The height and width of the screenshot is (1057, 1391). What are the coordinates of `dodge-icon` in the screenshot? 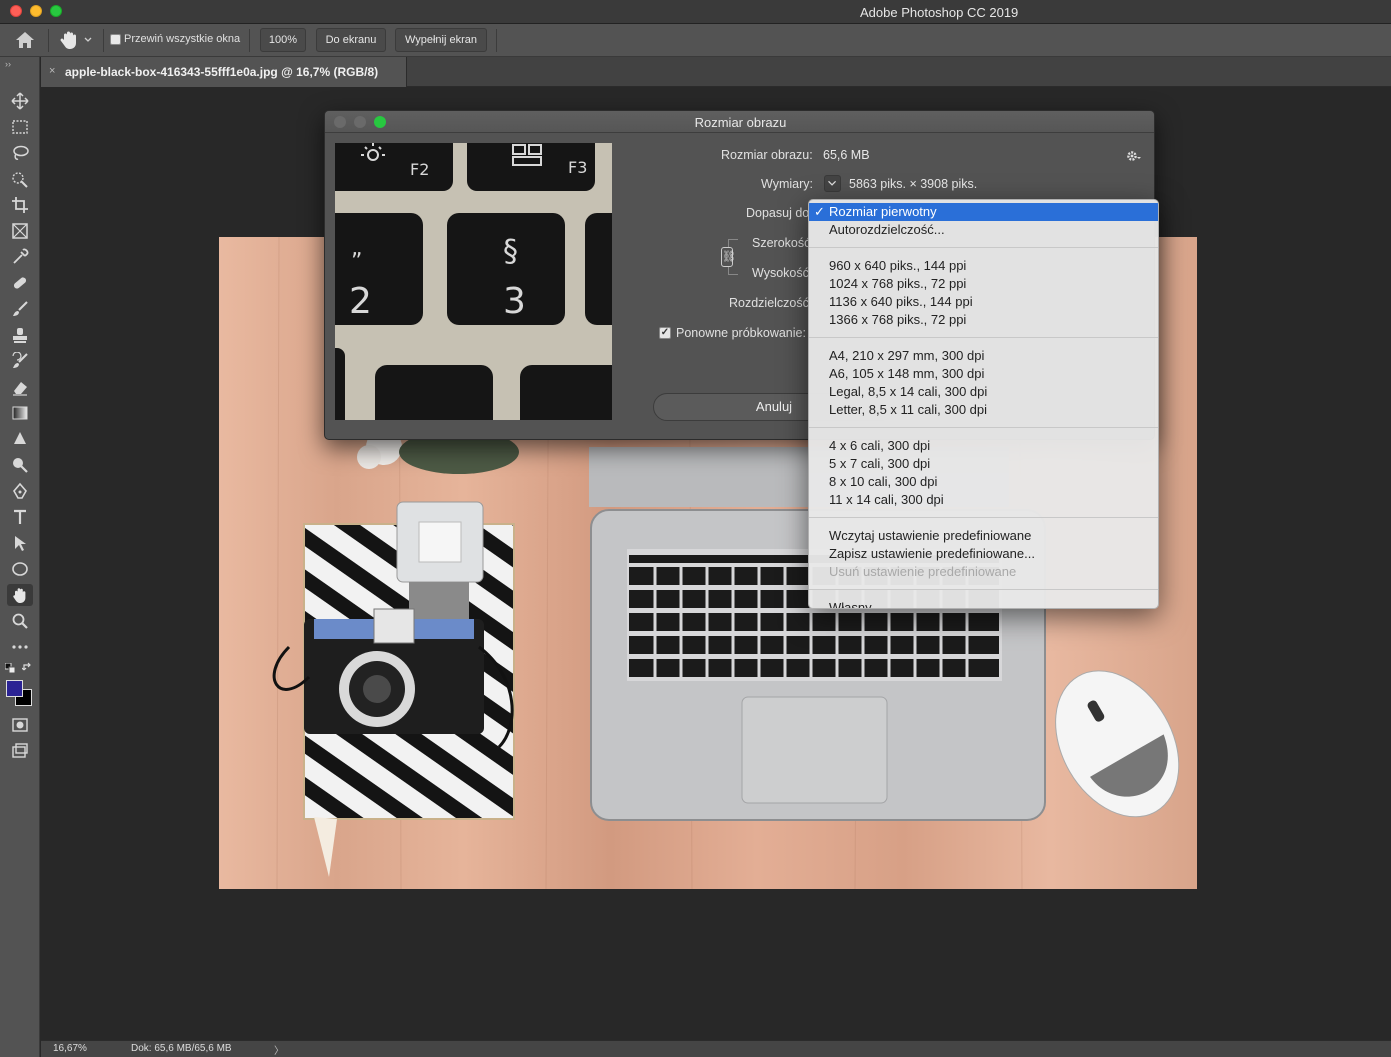 It's located at (20, 465).